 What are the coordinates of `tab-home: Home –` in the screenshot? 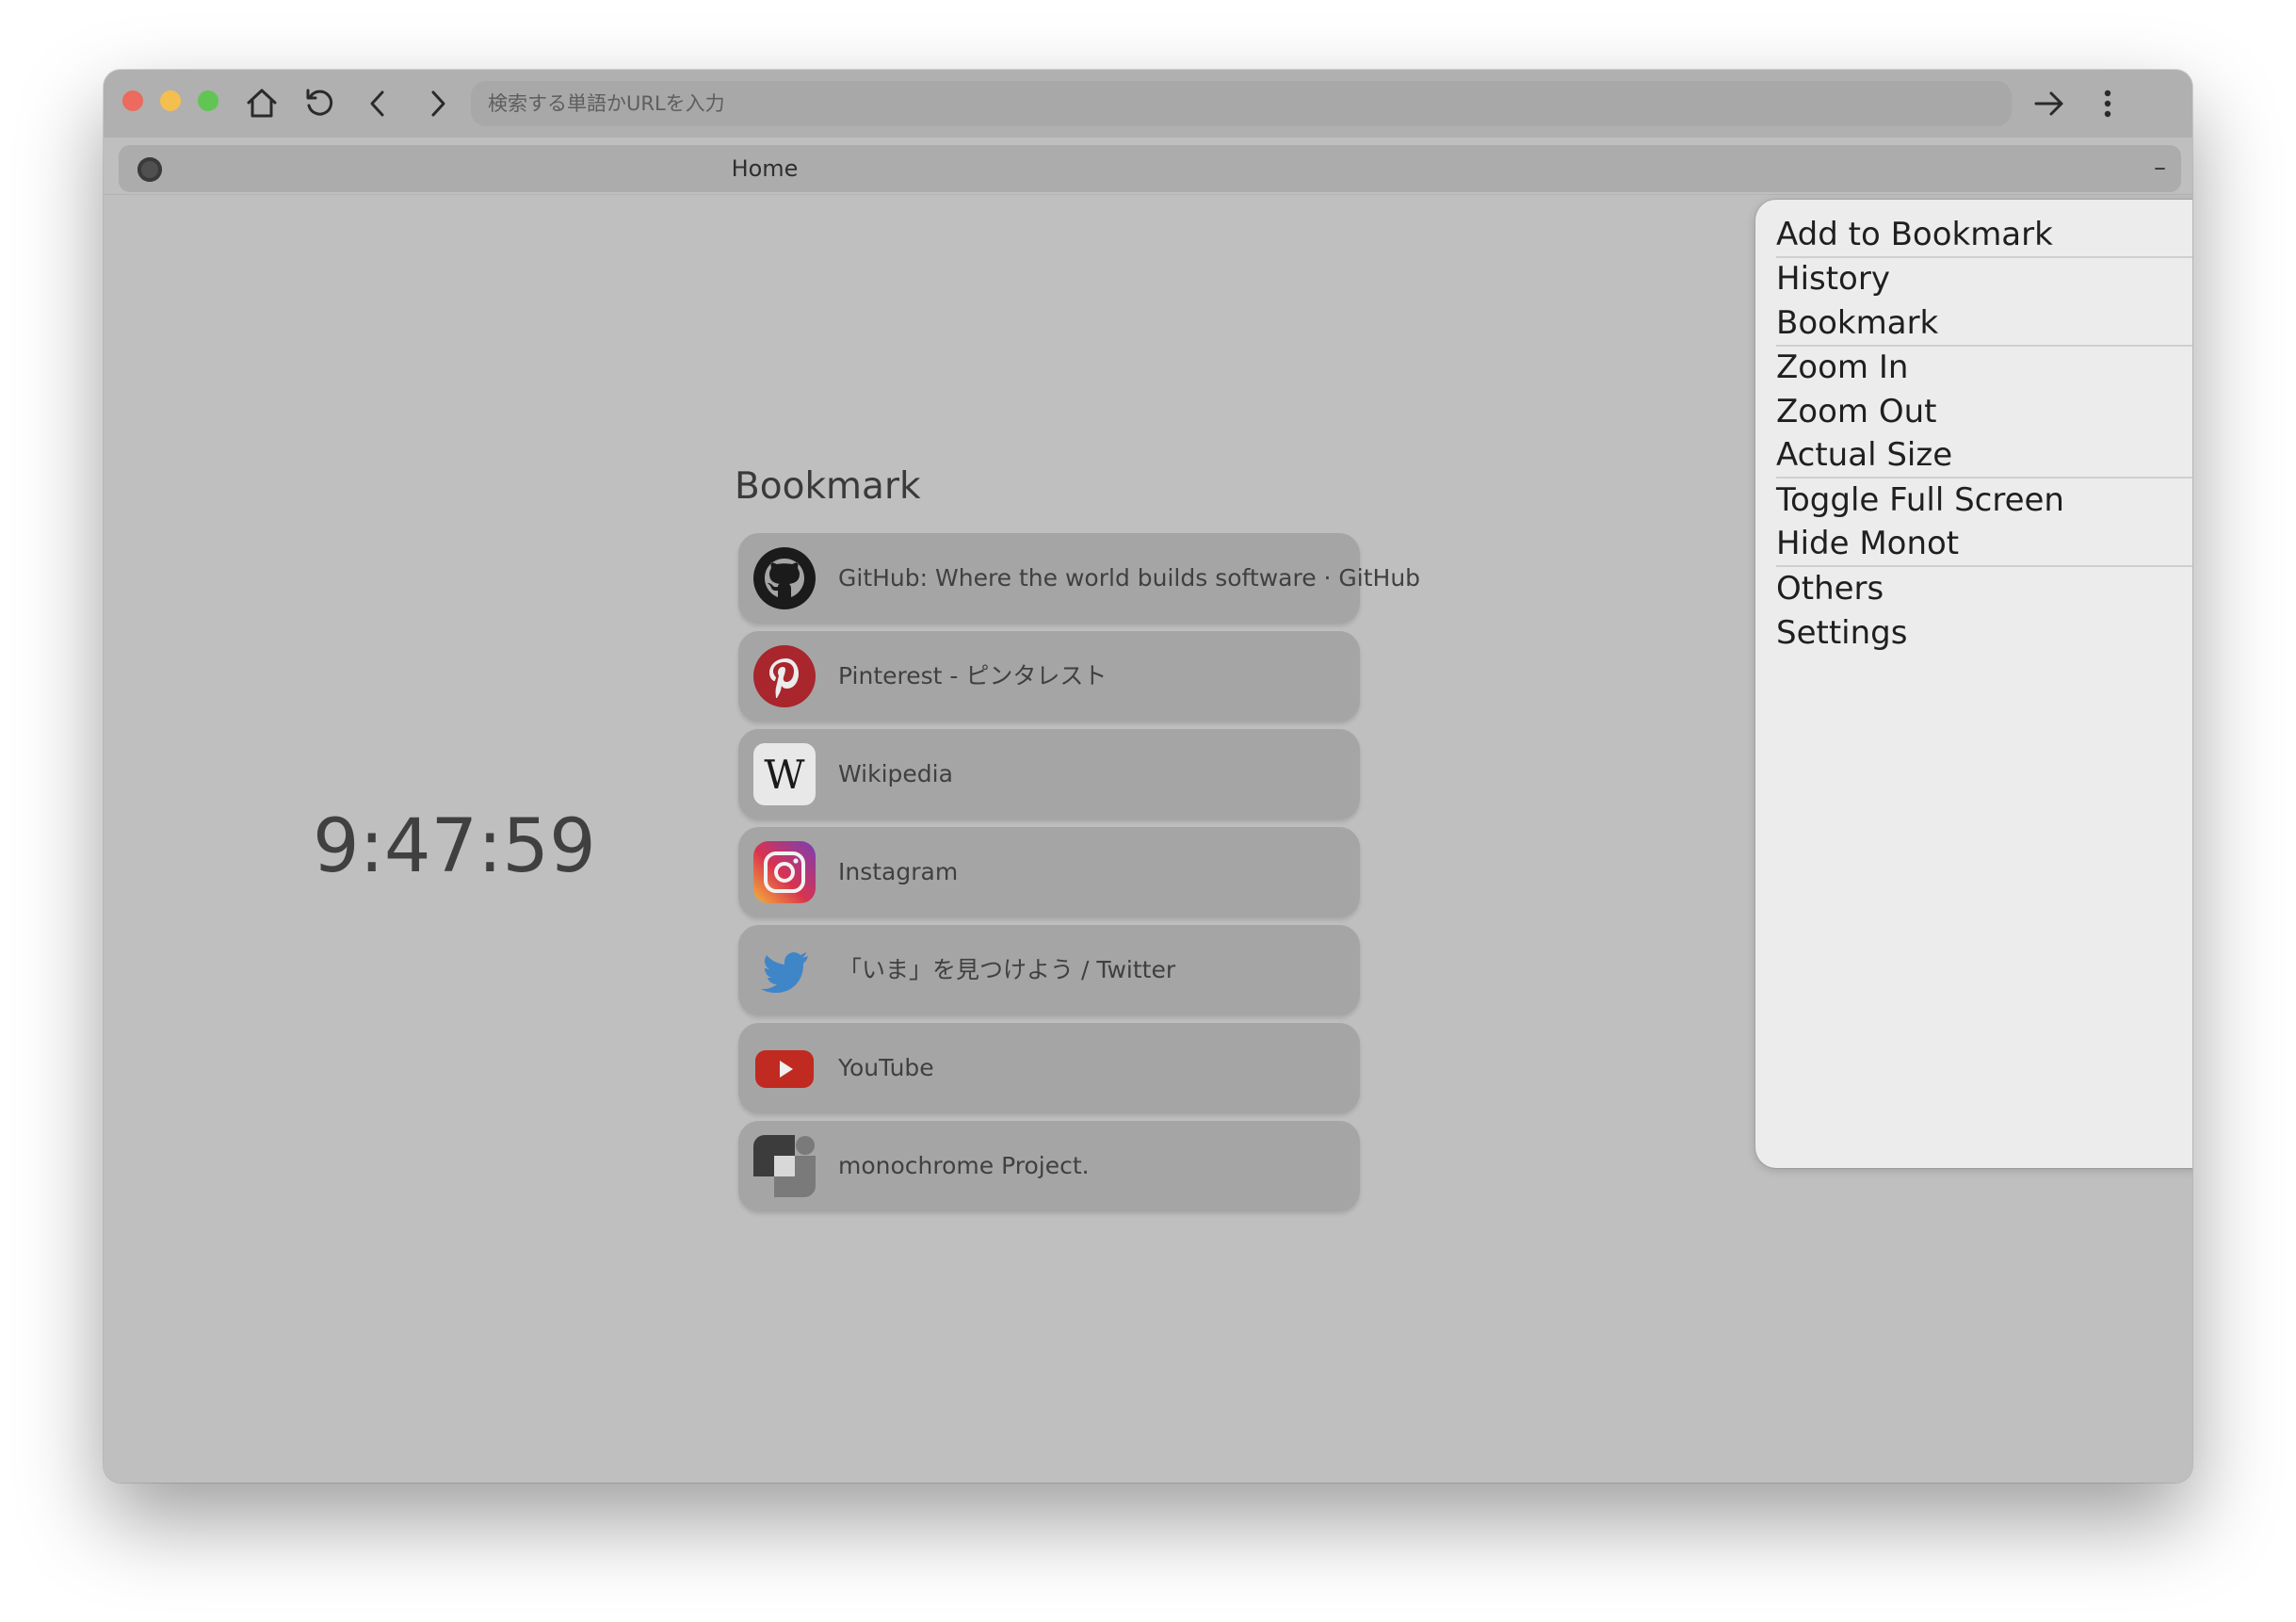 It's located at (1150, 168).